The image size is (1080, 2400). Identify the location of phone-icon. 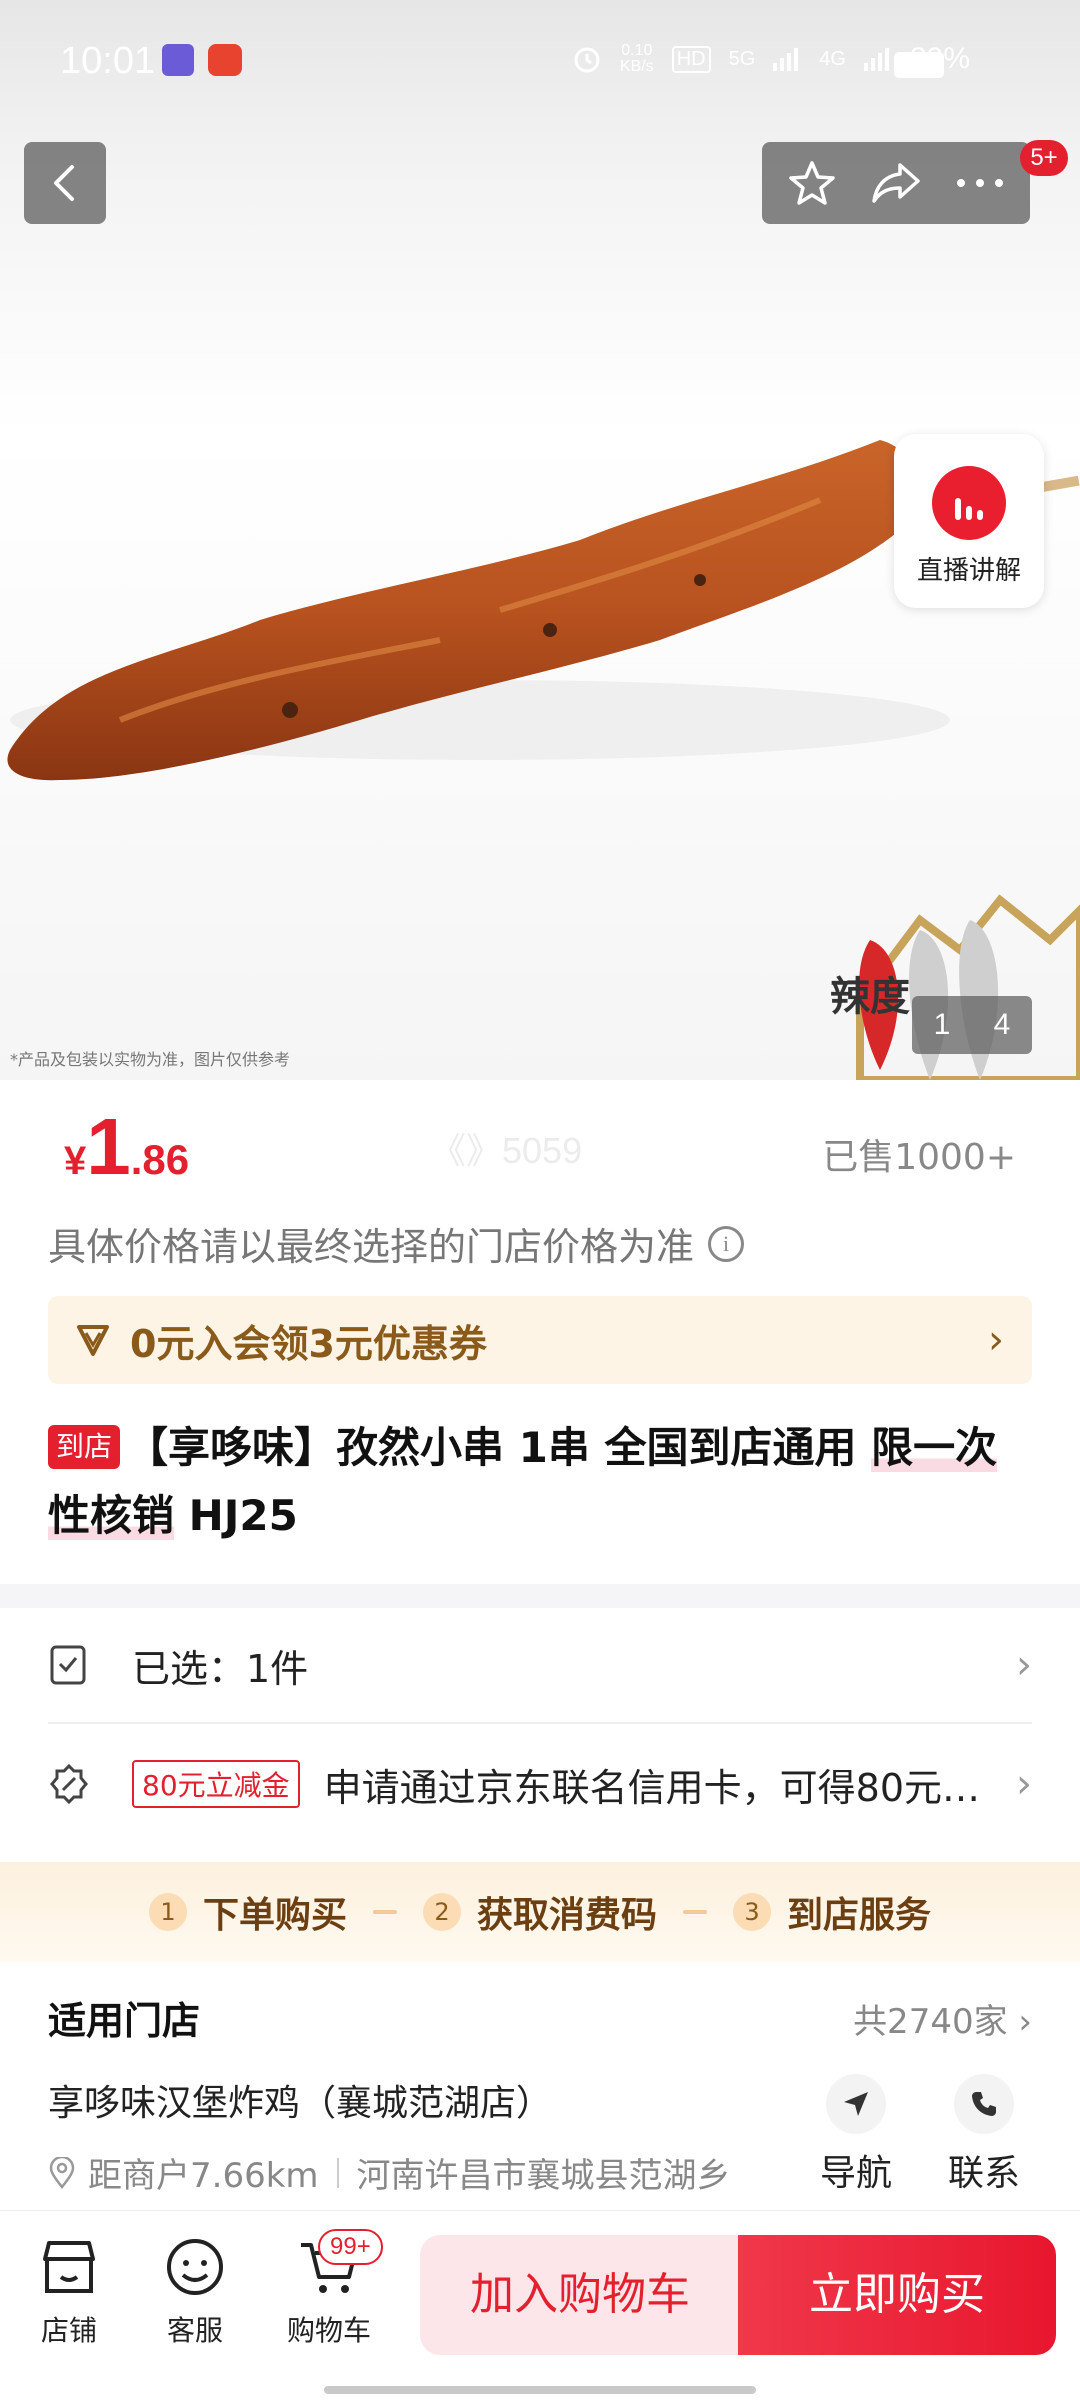
(984, 2104).